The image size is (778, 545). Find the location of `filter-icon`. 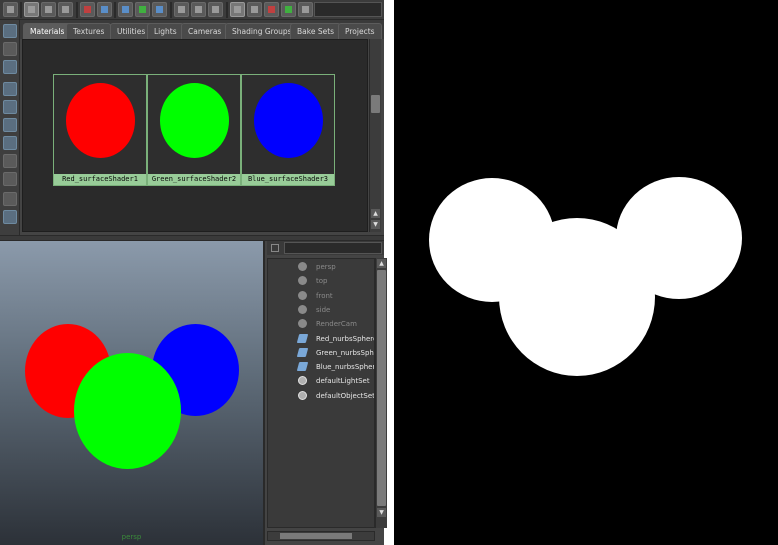

filter-icon is located at coordinates (275, 248).